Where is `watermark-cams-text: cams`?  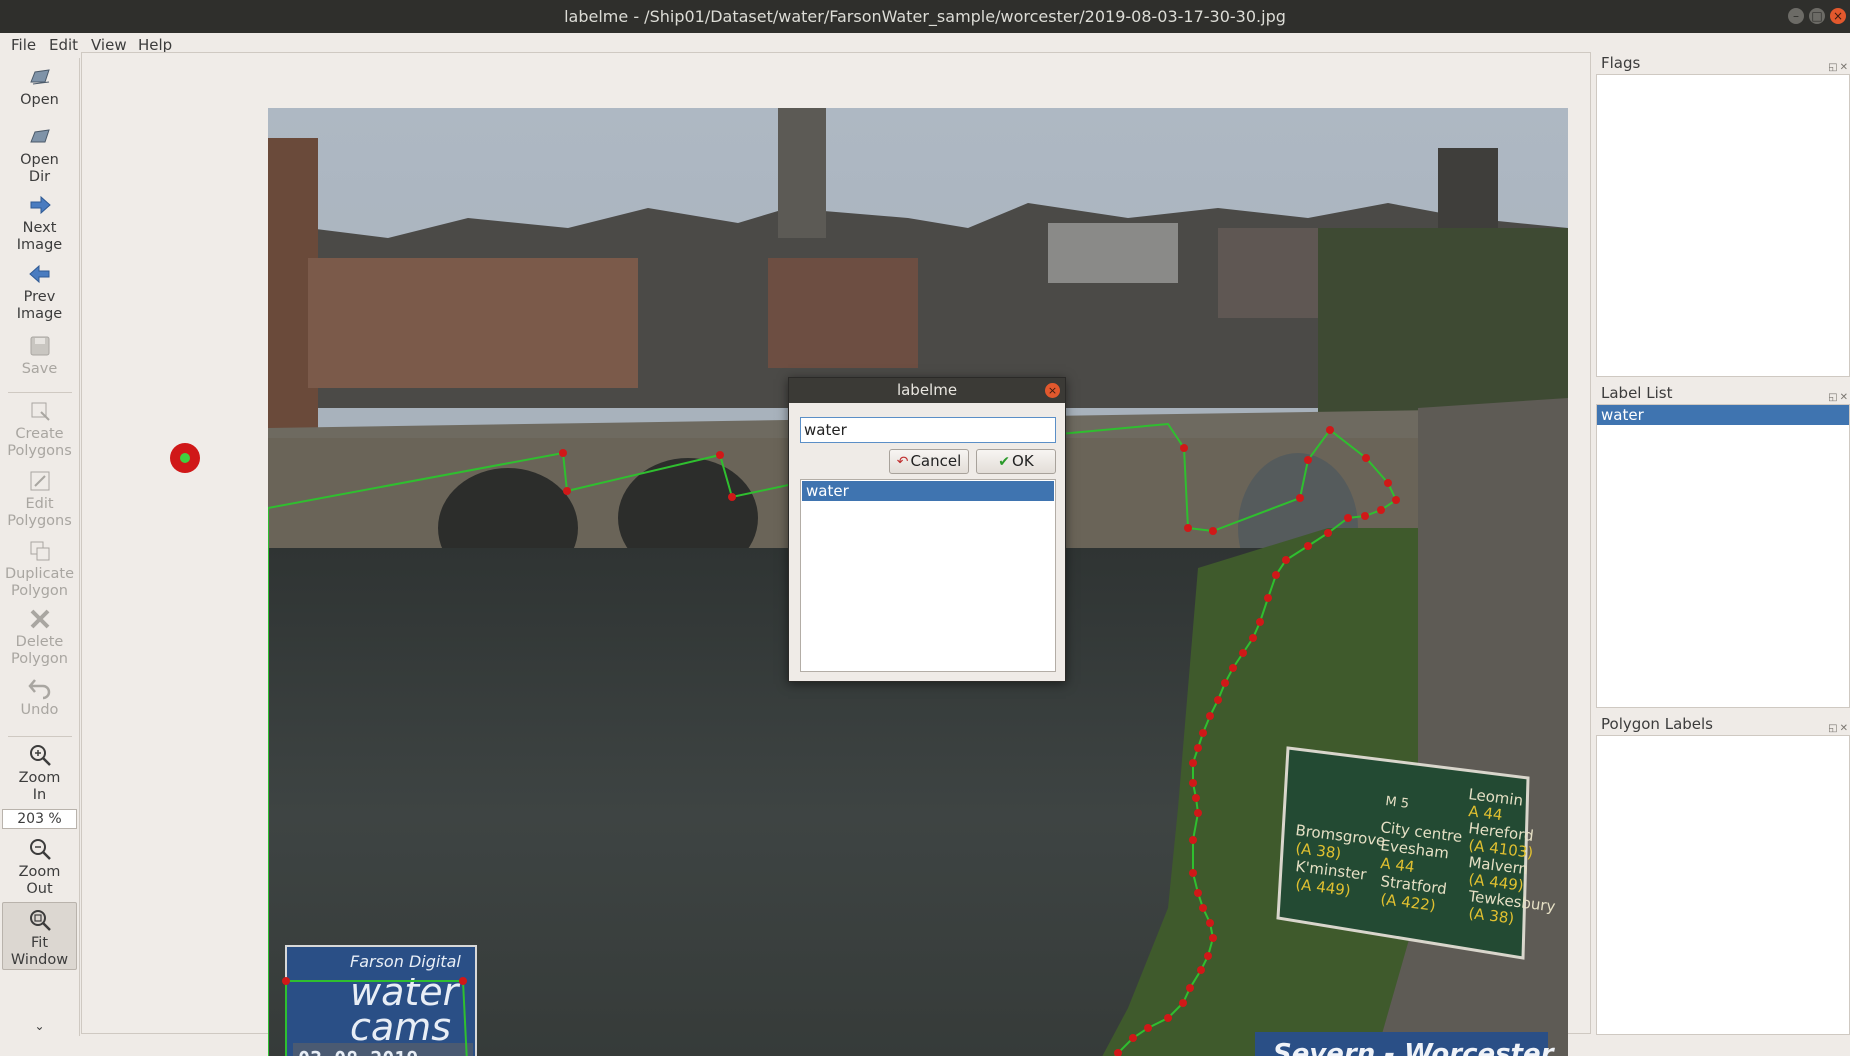
watermark-cams-text: cams is located at coordinates (400, 1027).